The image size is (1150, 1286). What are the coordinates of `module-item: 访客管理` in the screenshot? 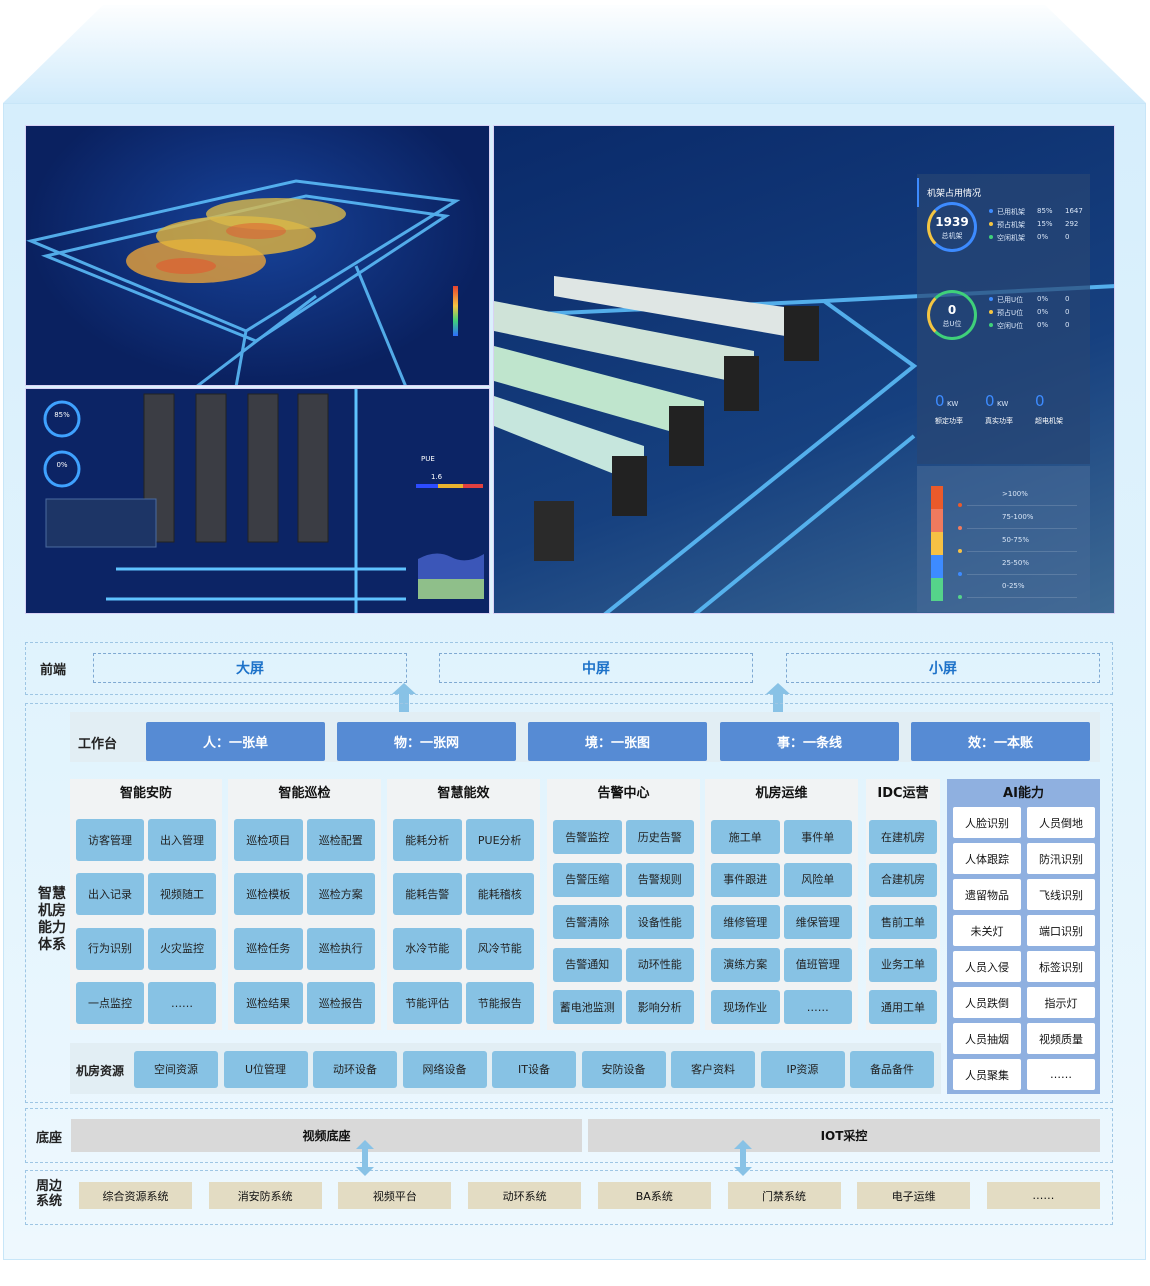 It's located at (110, 840).